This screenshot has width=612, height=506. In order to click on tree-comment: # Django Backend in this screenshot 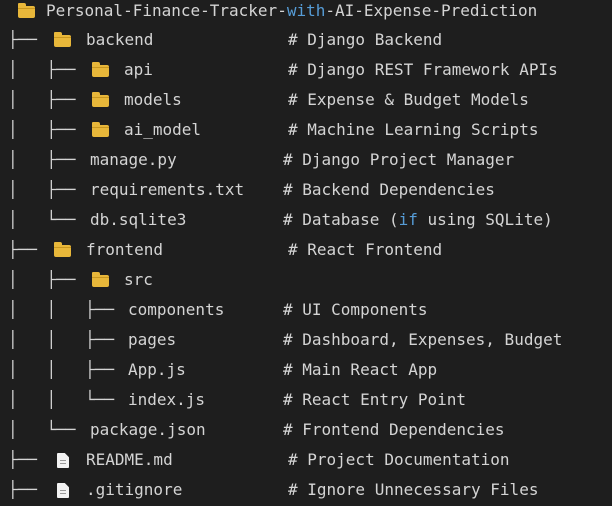, I will do `click(365, 39)`.